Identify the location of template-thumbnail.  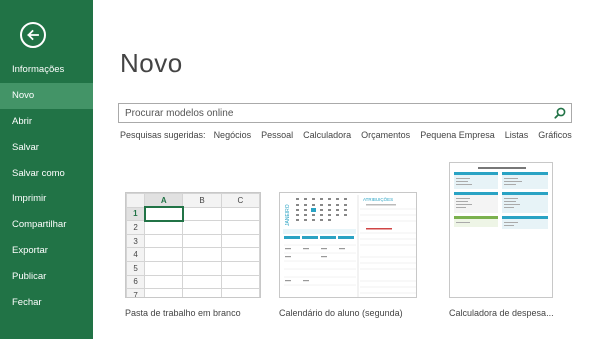
(501, 230).